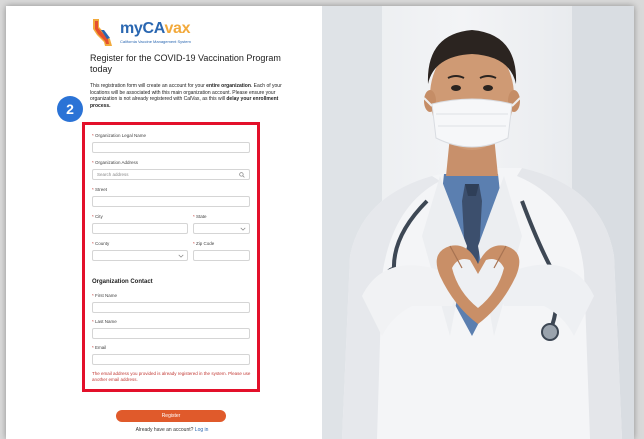 Image resolution: width=644 pixels, height=439 pixels. Describe the element at coordinates (155, 28) in the screenshot. I see `logo-wordmark: myCAvax` at that location.